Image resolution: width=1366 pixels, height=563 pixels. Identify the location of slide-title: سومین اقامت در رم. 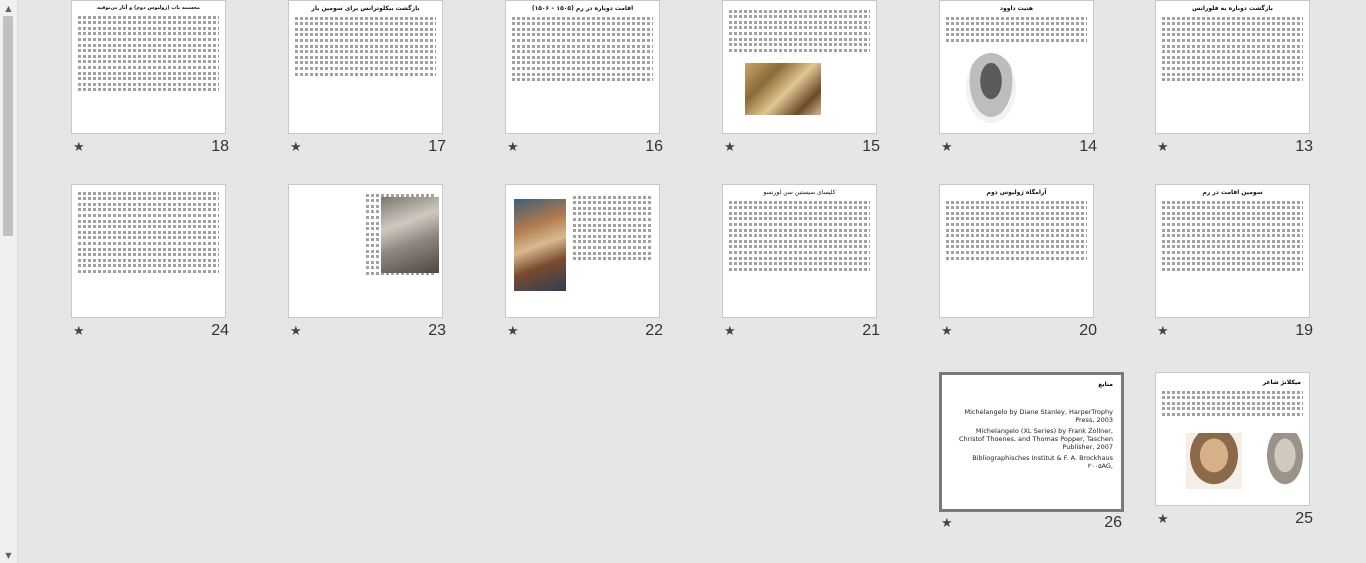
(1232, 192).